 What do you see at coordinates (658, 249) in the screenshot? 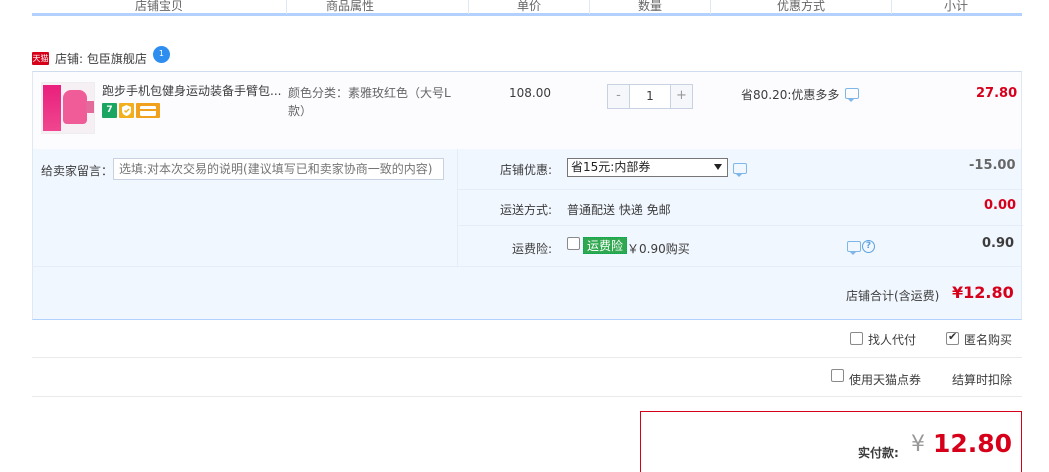
I see `insurance-price-text: ￥0.90购买` at bounding box center [658, 249].